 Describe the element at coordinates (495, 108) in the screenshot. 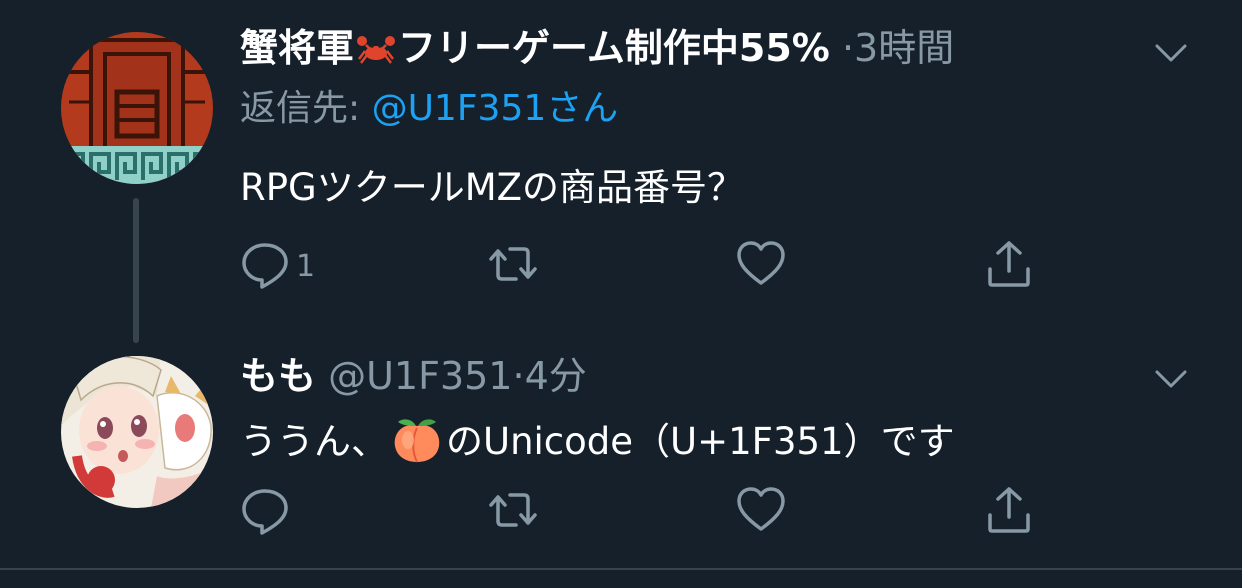

I see `reply-mention-link: @U1F351さん` at that location.